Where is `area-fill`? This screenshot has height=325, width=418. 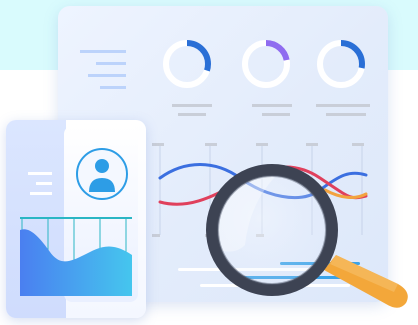 area-fill is located at coordinates (76, 262).